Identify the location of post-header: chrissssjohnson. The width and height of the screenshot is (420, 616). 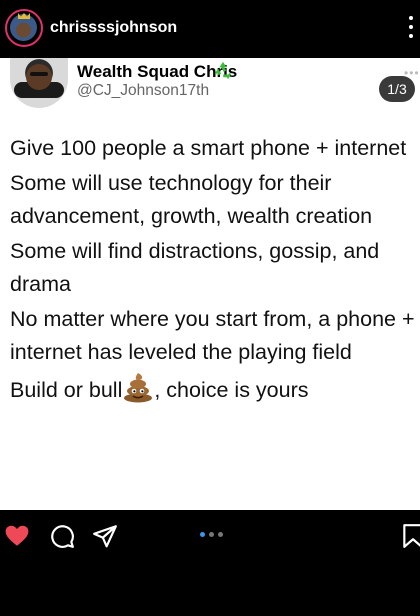
(210, 29).